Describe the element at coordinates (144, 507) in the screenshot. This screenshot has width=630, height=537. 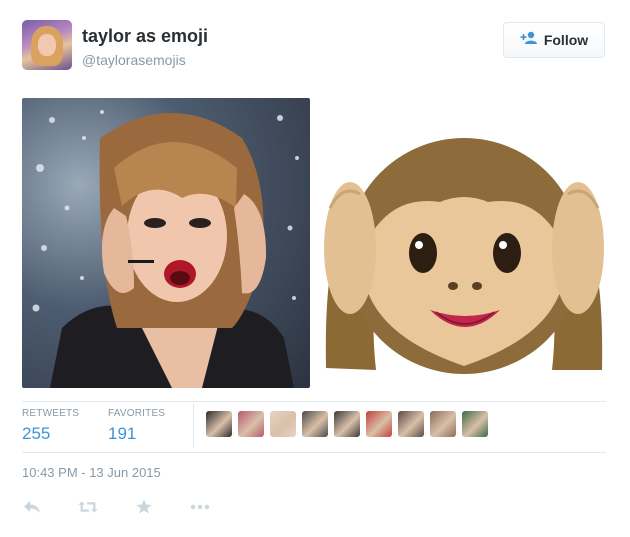
I see `favorite-icon` at that location.